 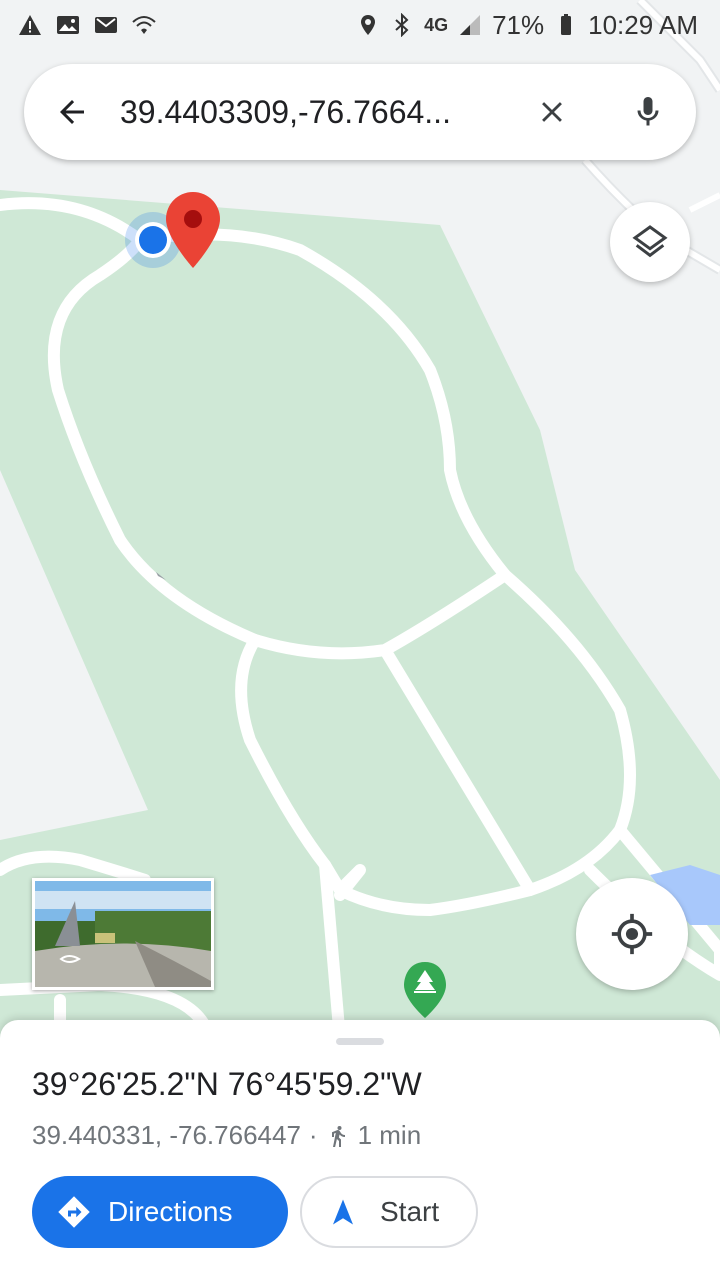 What do you see at coordinates (30, 25) in the screenshot?
I see `warning-icon` at bounding box center [30, 25].